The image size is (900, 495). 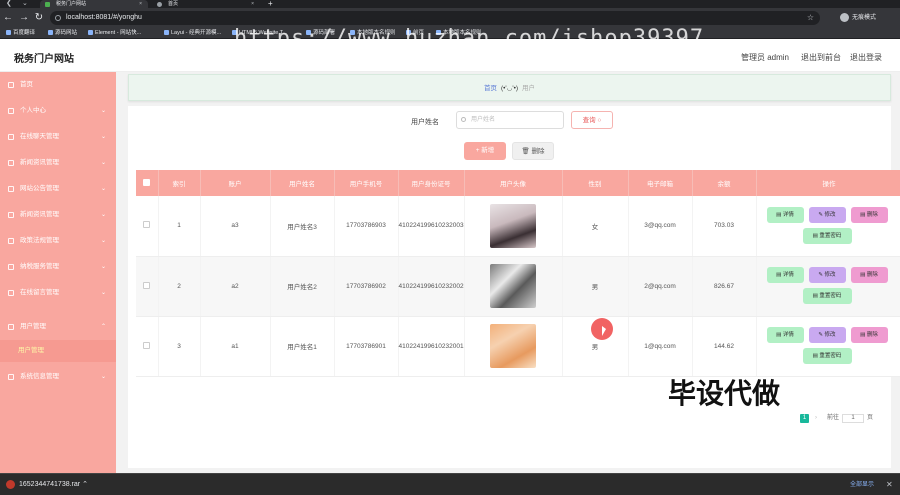 I want to click on sidebar-subitem-users: 用户管理, so click(x=58, y=351).